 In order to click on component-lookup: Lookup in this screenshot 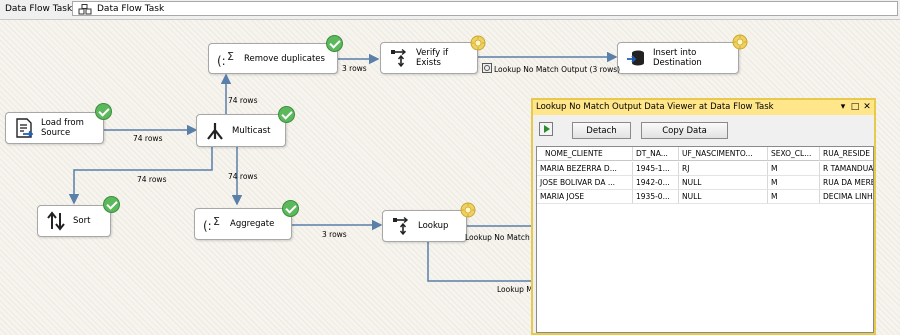, I will do `click(424, 226)`.